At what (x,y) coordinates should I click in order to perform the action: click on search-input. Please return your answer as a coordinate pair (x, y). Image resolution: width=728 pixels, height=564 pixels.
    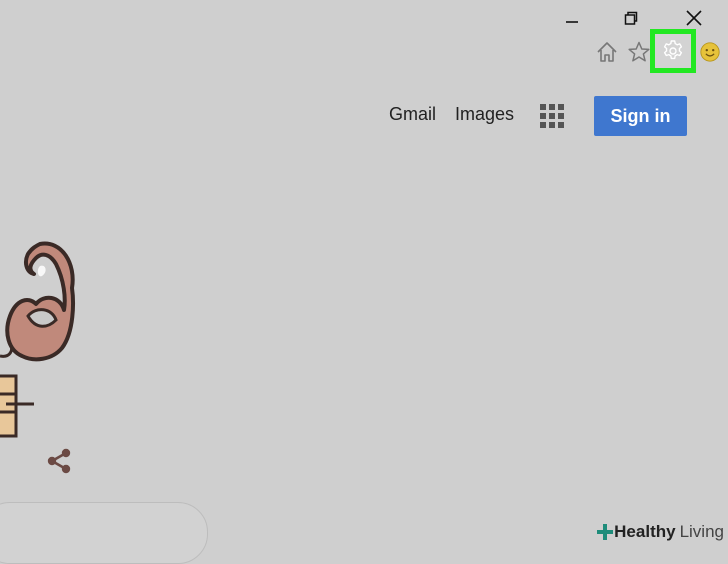
    Looking at the image, I should click on (104, 533).